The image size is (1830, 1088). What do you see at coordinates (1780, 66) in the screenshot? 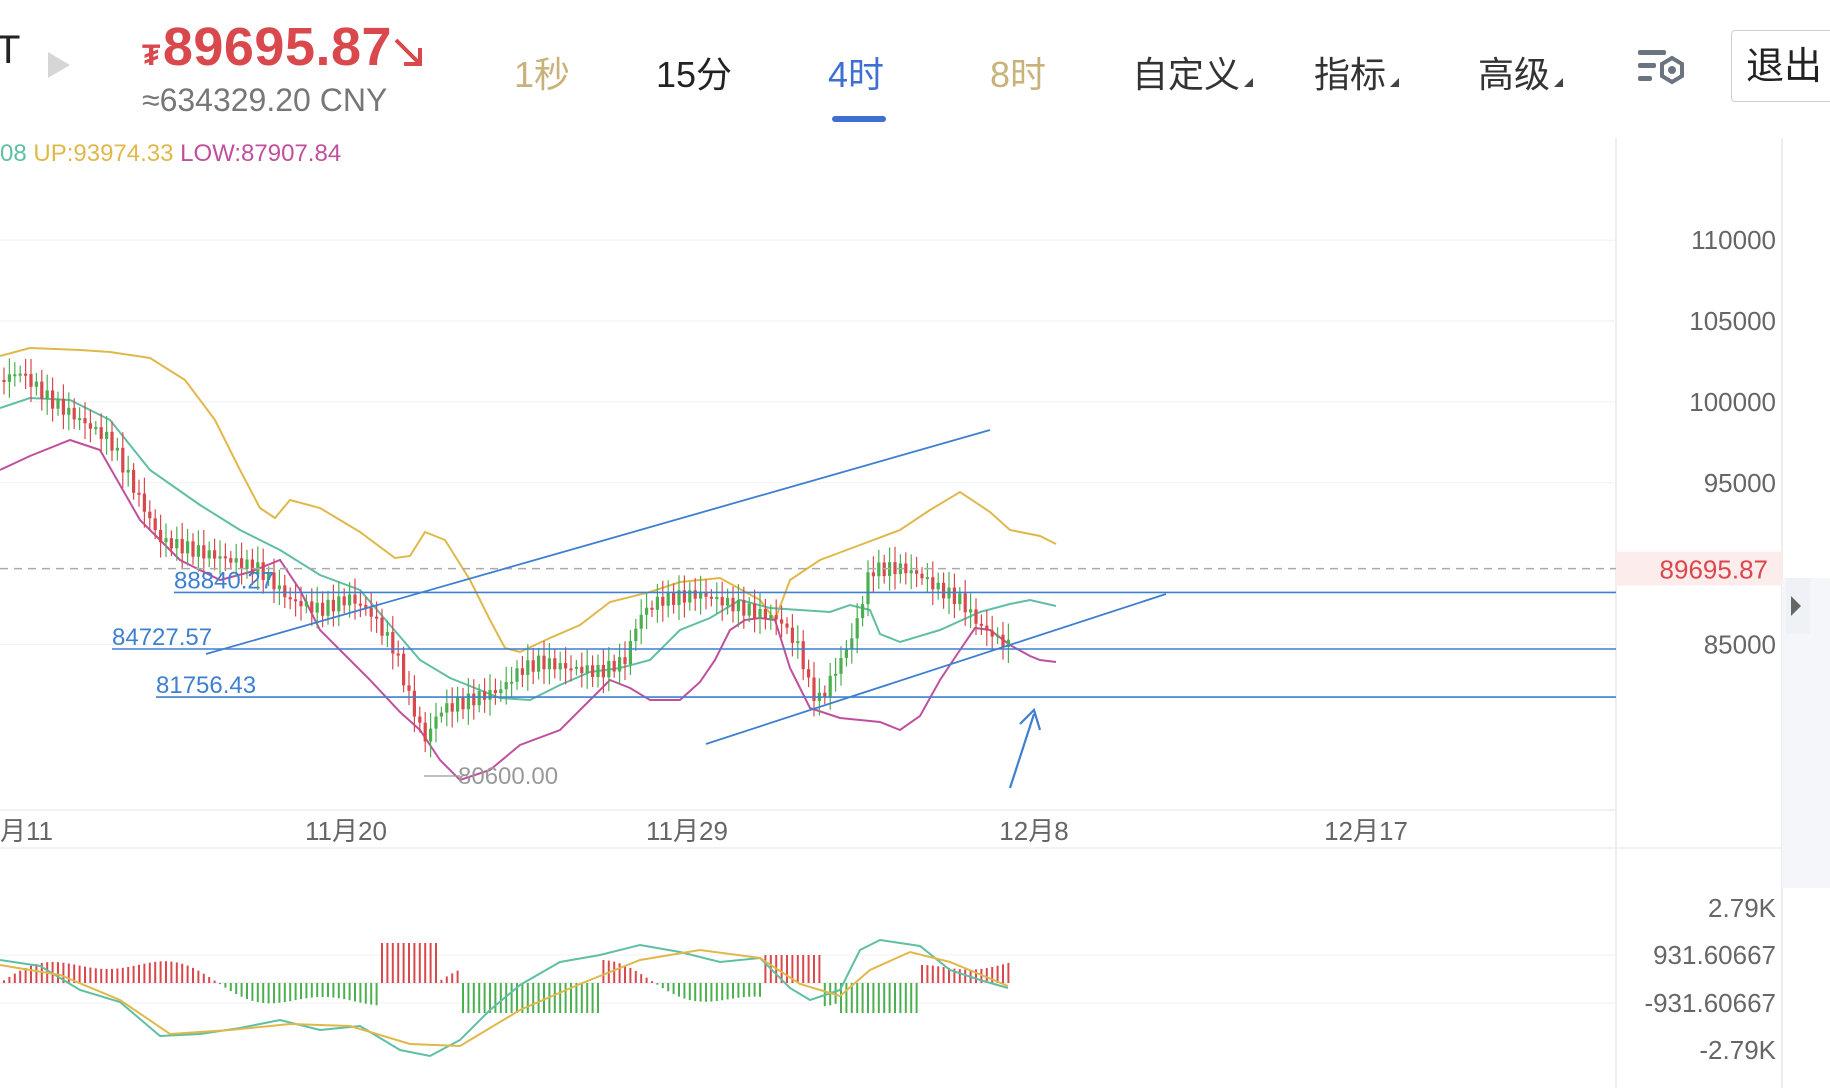
I see `exit-button: 退出` at bounding box center [1780, 66].